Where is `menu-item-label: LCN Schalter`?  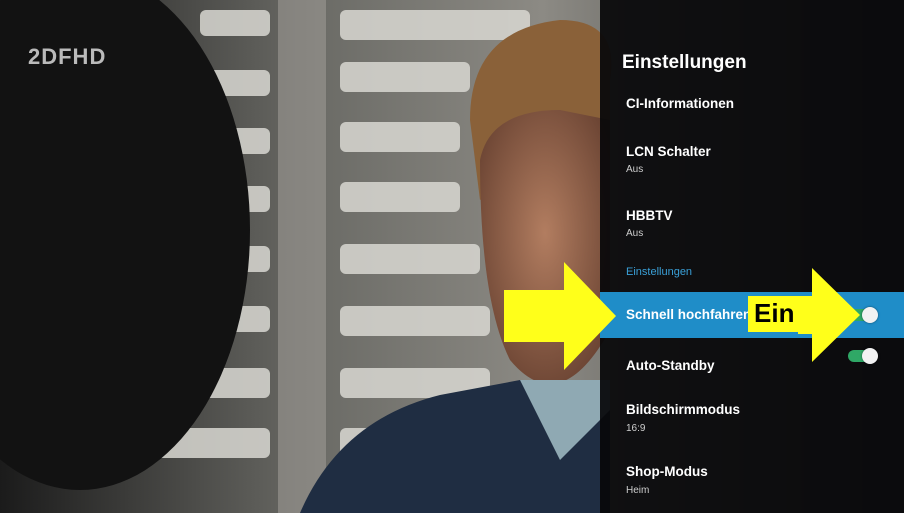 menu-item-label: LCN Schalter is located at coordinates (668, 151).